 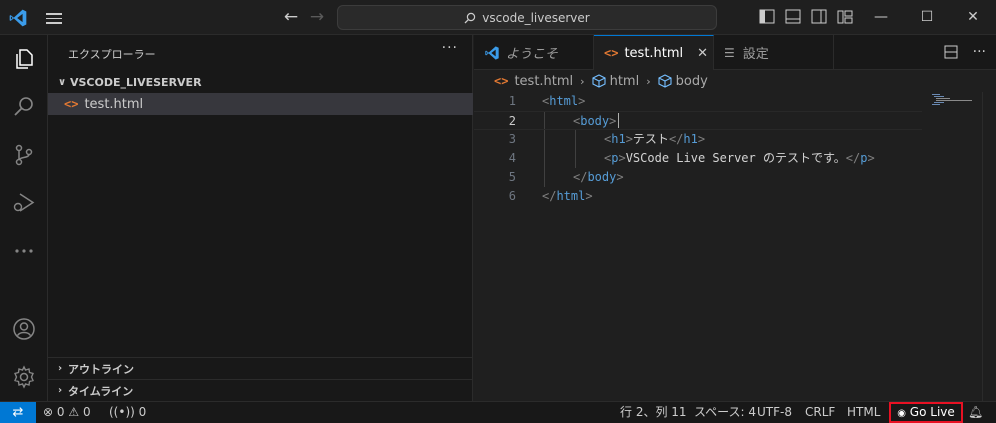 I want to click on run-debug-icon, so click(x=24, y=202).